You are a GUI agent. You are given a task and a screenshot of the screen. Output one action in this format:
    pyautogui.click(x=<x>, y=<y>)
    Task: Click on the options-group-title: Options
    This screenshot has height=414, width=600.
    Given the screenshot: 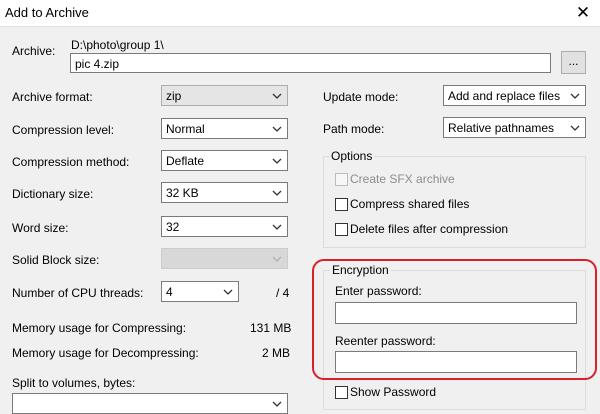 What is the action you would take?
    pyautogui.click(x=352, y=156)
    